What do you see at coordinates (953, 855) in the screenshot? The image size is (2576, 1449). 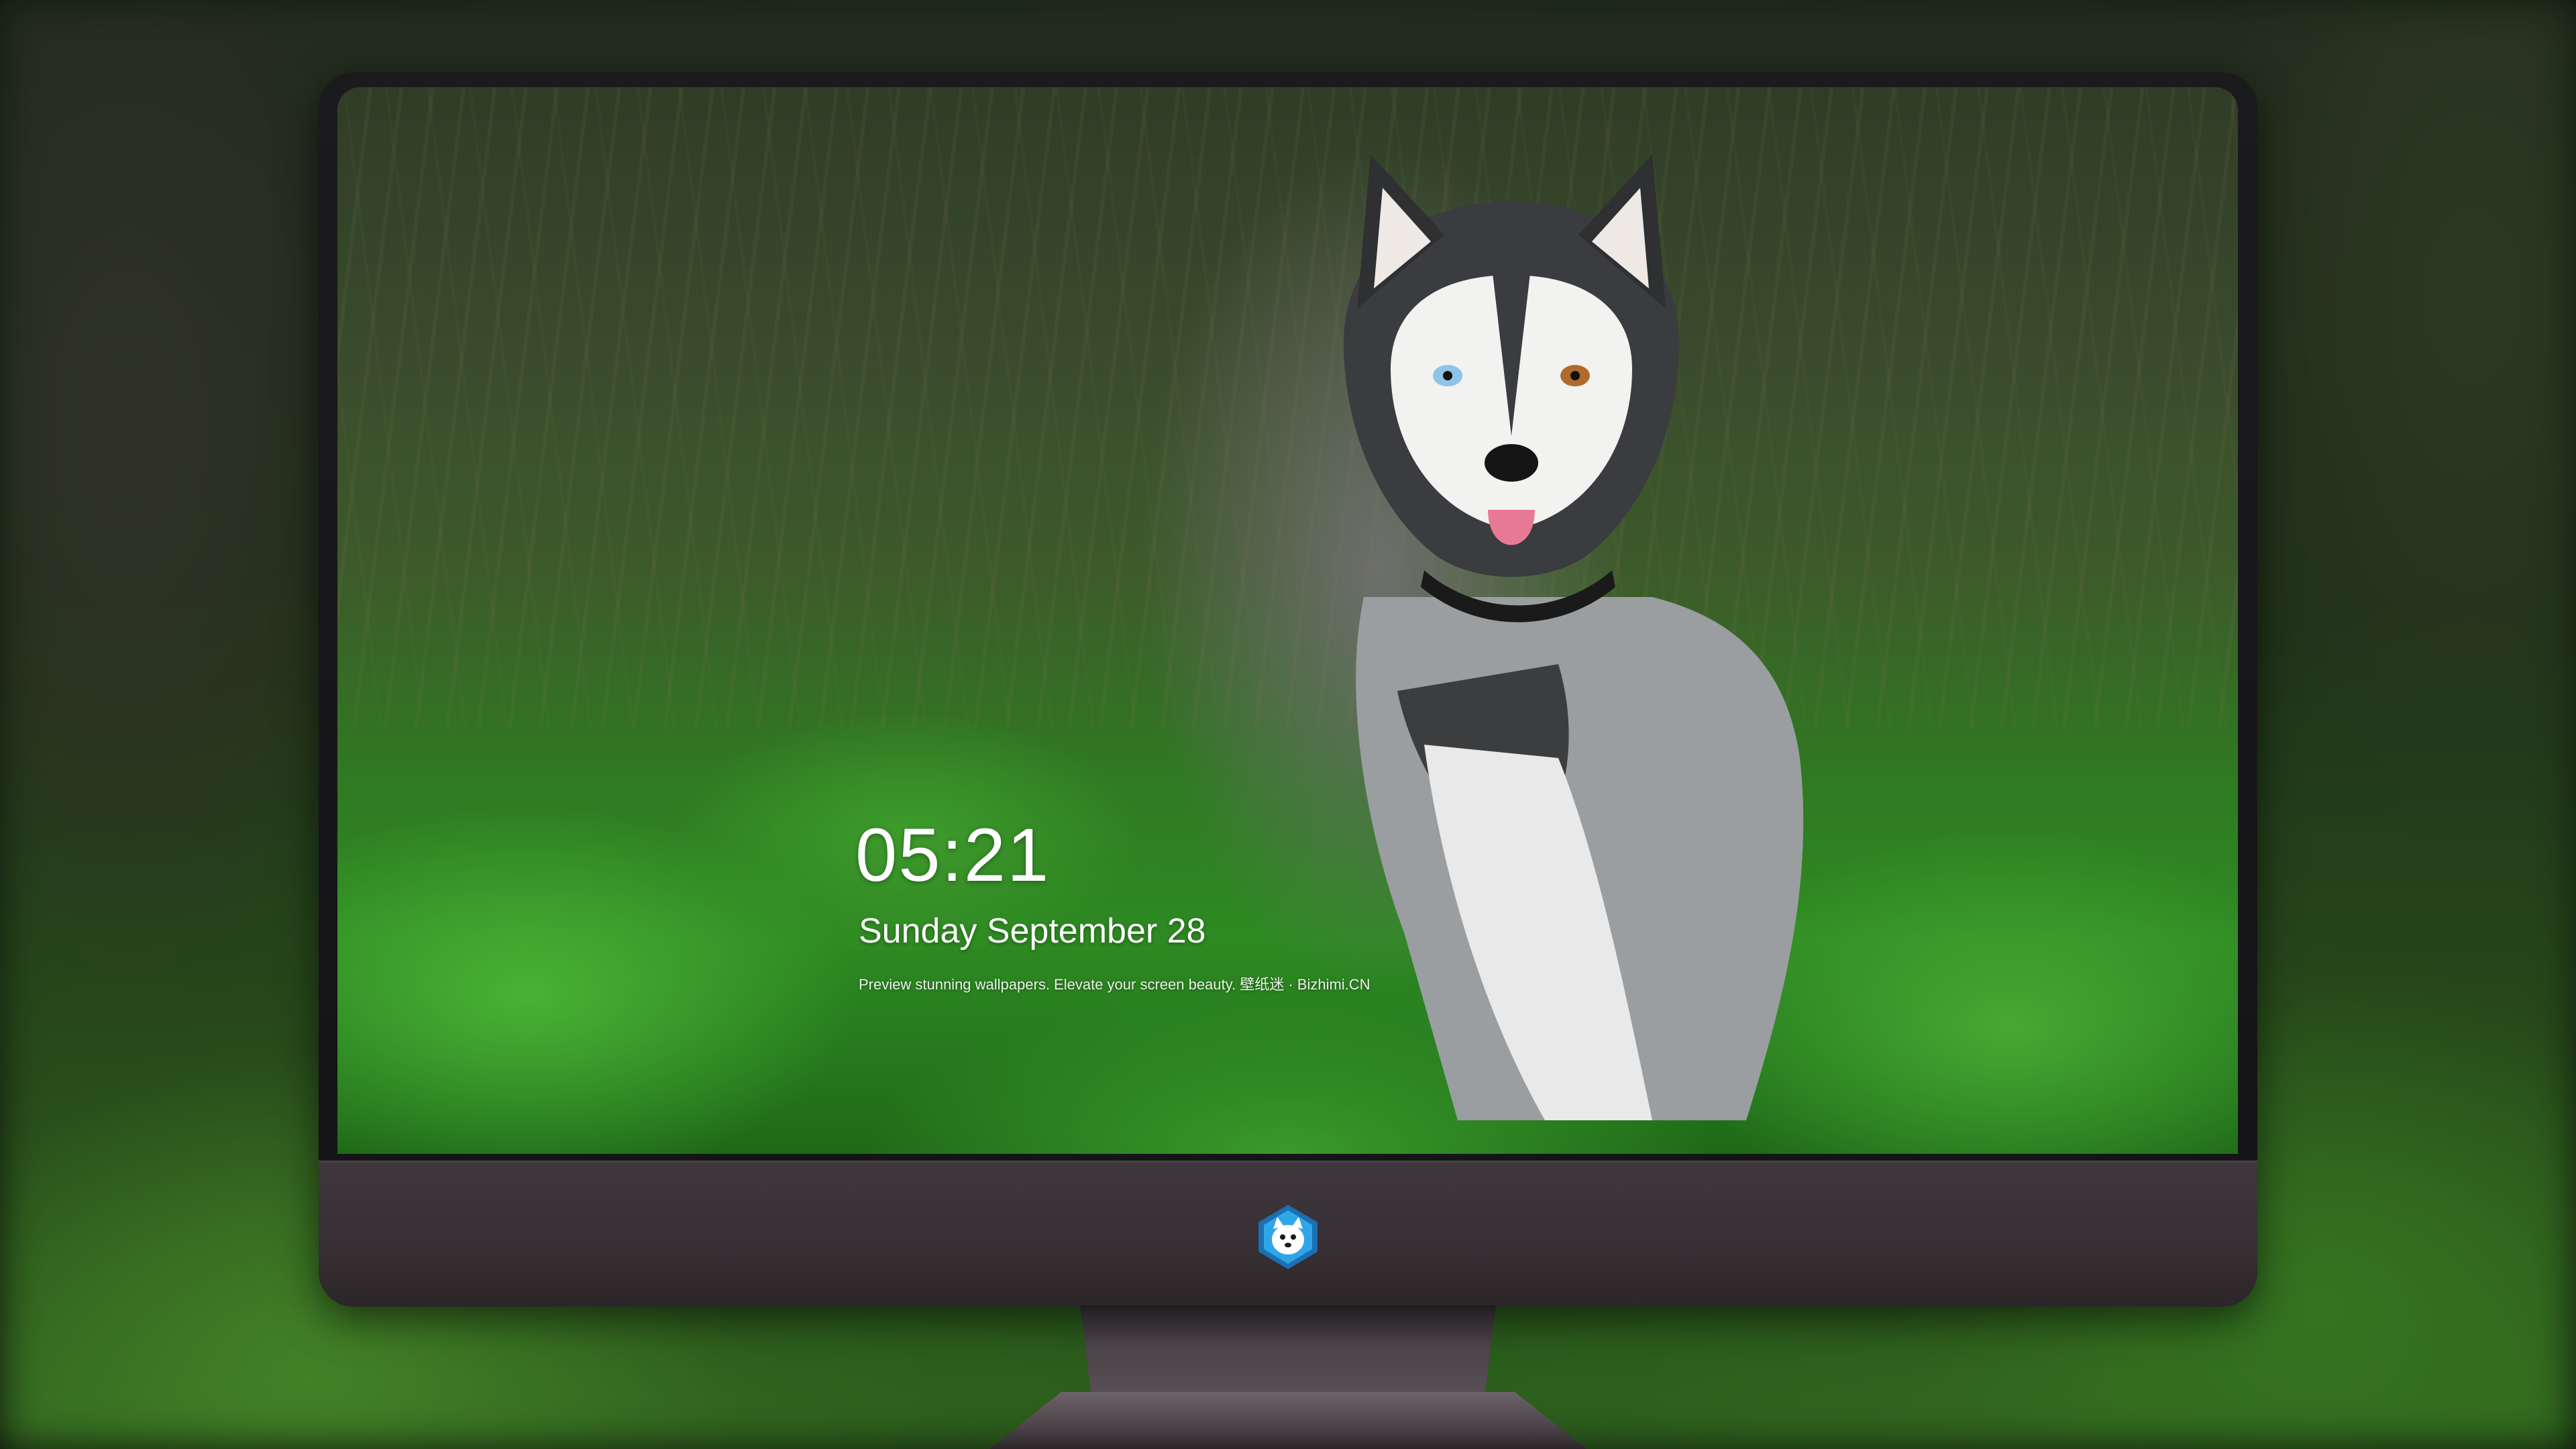 I see `lockscreen-time: 05:21` at bounding box center [953, 855].